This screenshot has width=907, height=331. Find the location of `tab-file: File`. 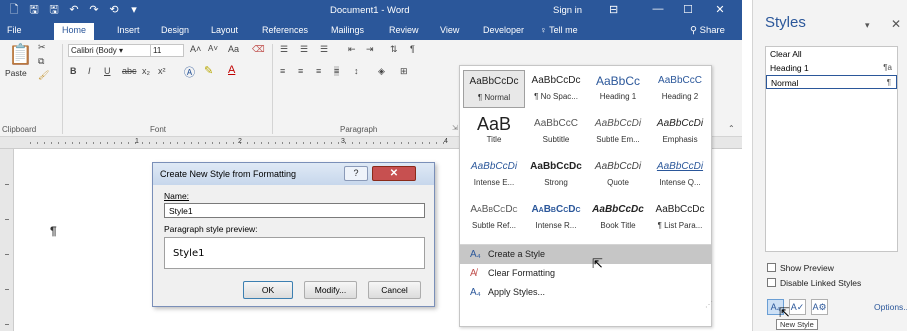

tab-file: File is located at coordinates (14, 30).